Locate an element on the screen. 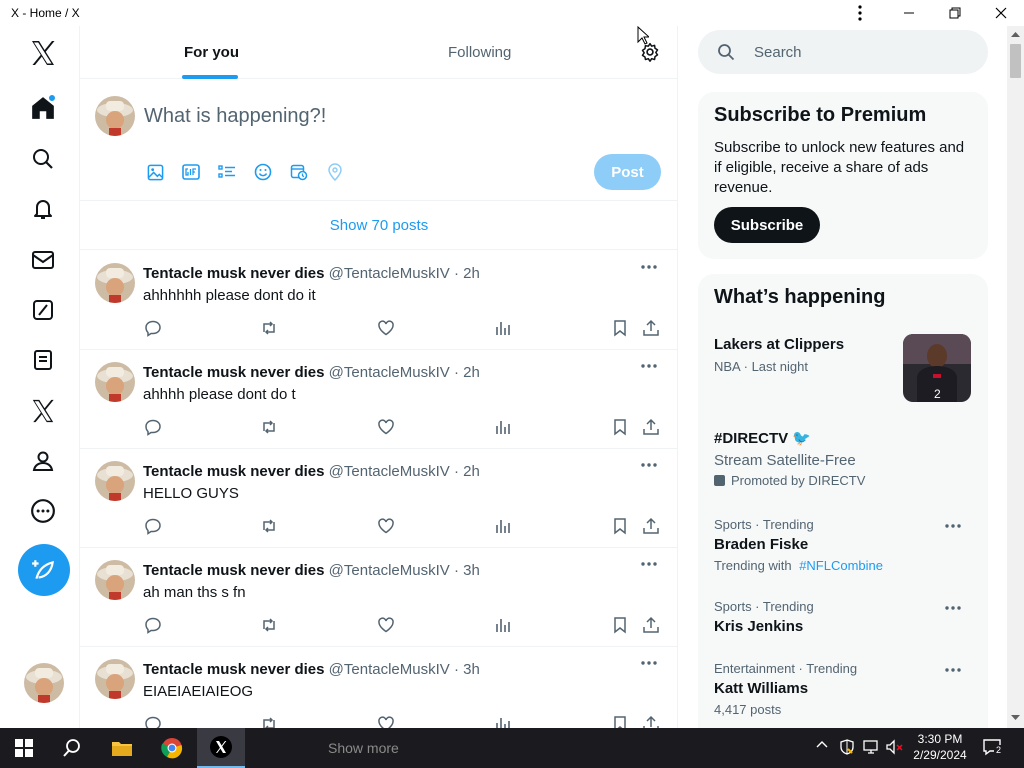 This screenshot has height=768, width=1024. home-icon is located at coordinates (43, 108).